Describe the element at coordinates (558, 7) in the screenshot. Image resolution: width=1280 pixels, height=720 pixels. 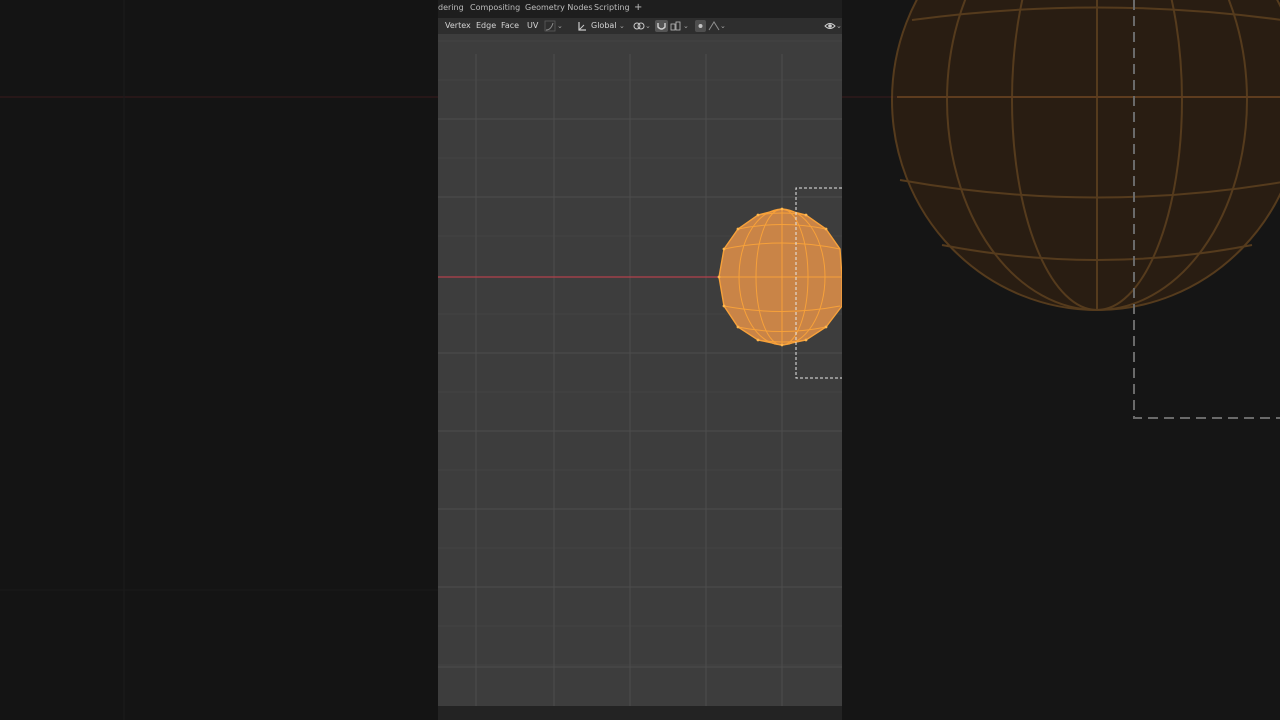
I see `tab-geometry-nodes: Geometry Nodes` at that location.